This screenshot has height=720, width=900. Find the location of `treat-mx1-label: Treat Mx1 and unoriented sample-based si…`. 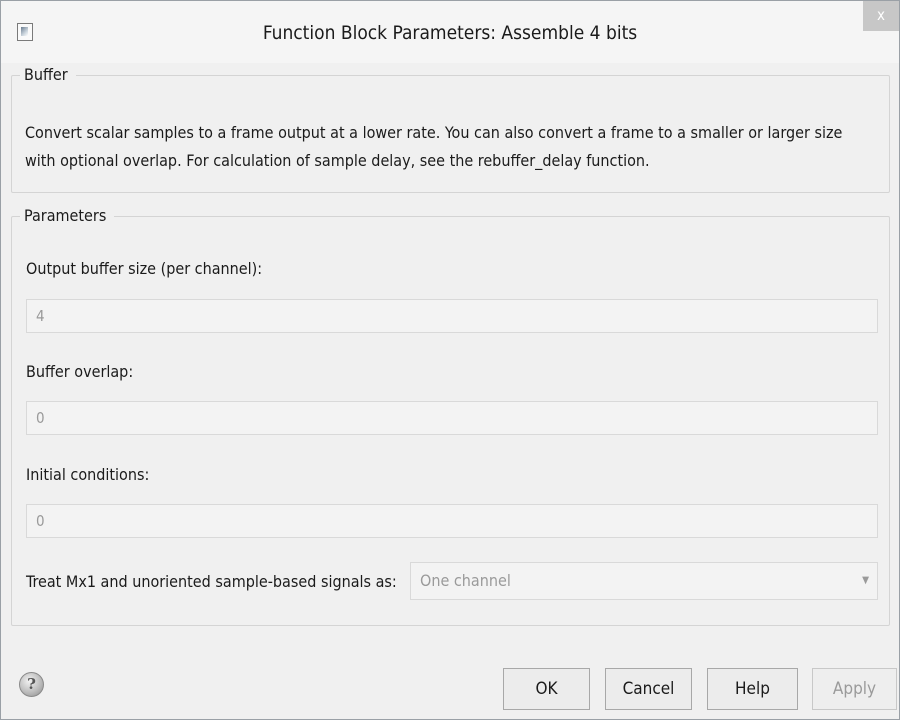

treat-mx1-label: Treat Mx1 and unoriented sample-based si… is located at coordinates (211, 581).